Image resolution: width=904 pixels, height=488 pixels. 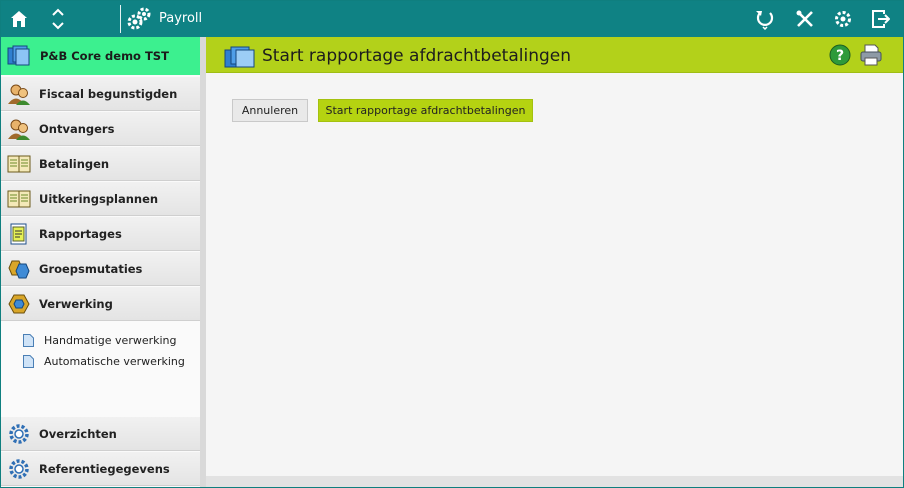 I want to click on sidebar-item-verwerking: Verwerking, so click(x=100, y=304).